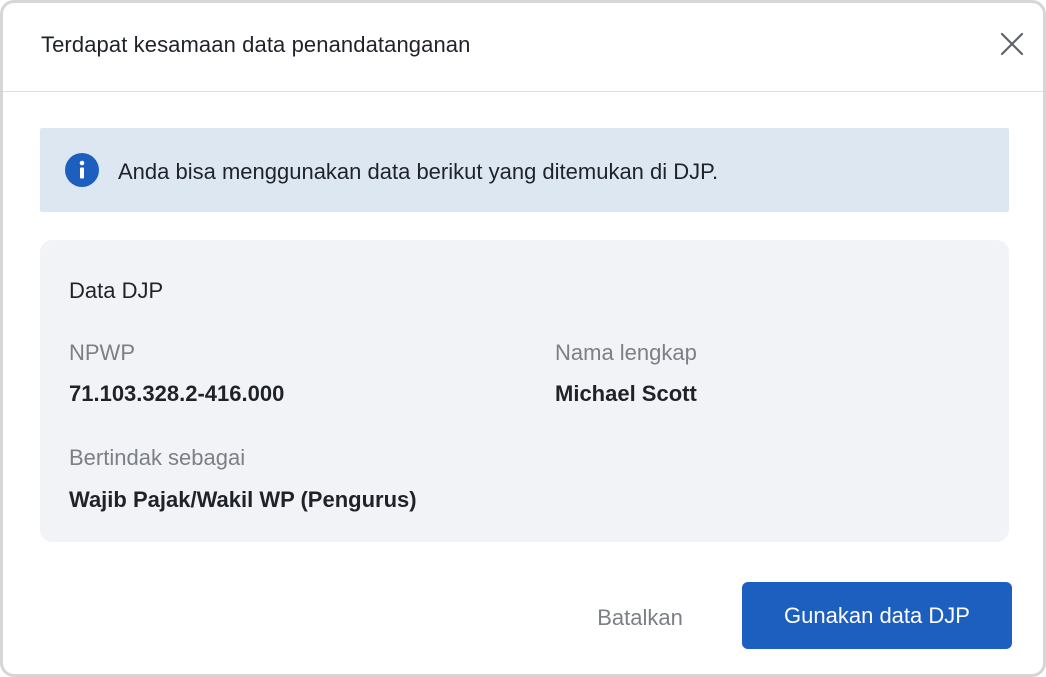  Describe the element at coordinates (102, 352) in the screenshot. I see `npwp-label: NPWP` at that location.